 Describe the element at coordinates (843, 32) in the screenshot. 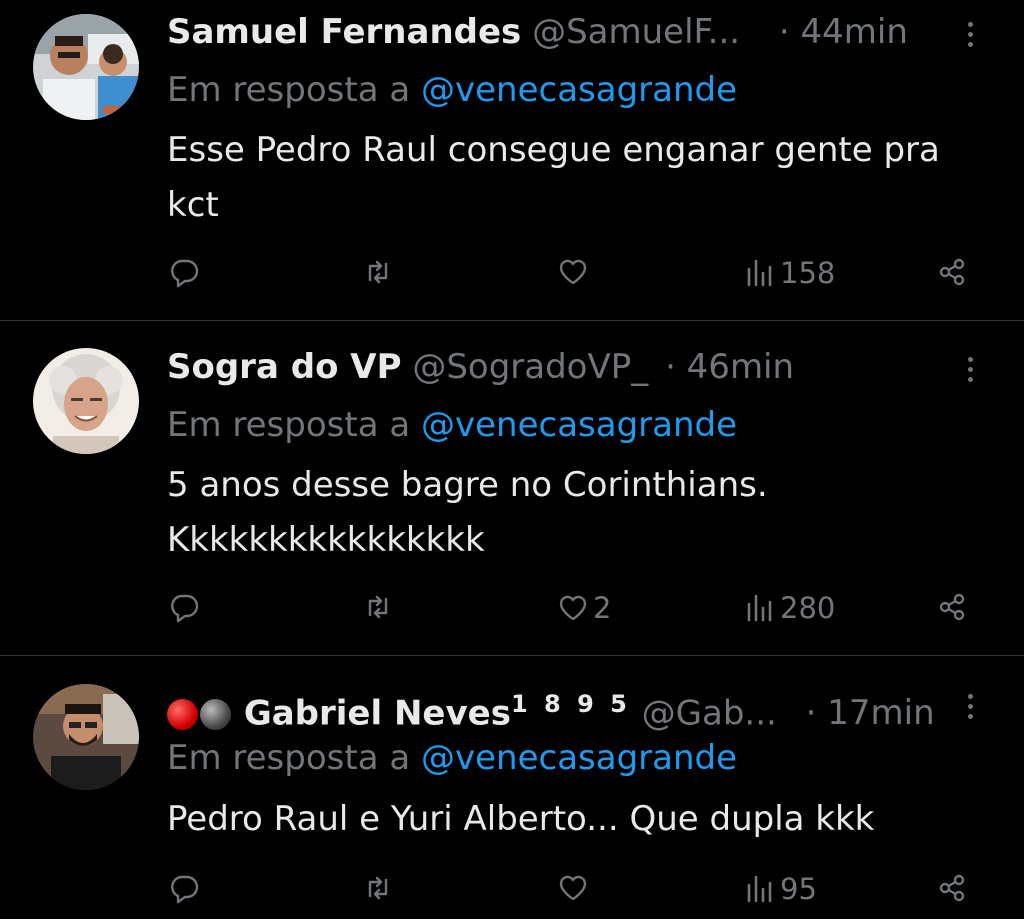

I see `timestamp: · 44min` at that location.